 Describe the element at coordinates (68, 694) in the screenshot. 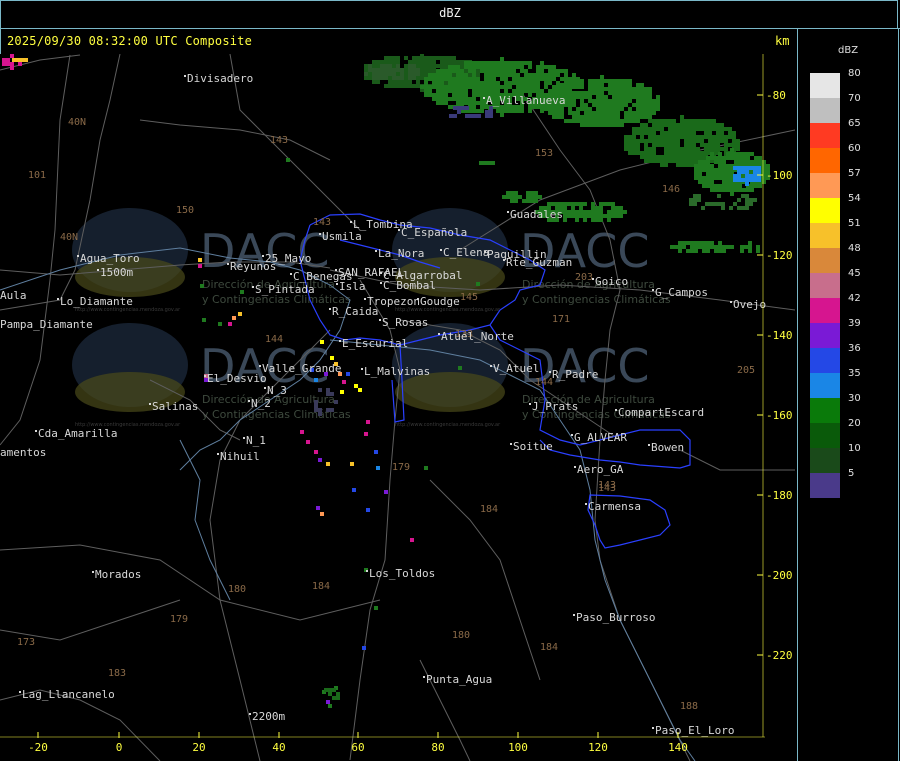

I see `place-label: Lag_Llancanelo` at that location.